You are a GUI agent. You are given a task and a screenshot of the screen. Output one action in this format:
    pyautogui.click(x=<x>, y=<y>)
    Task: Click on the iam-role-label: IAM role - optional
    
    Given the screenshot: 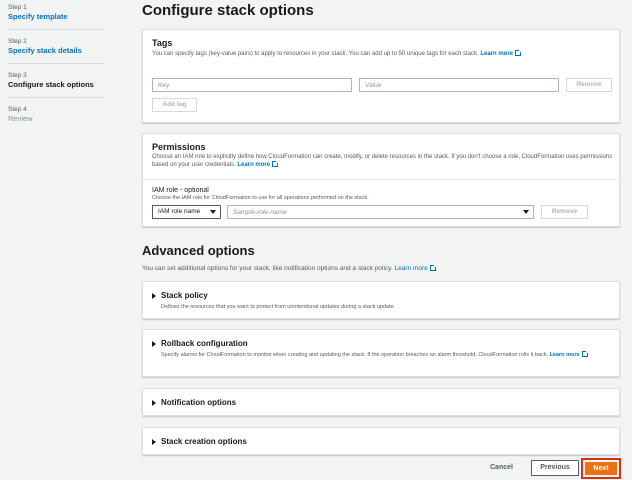 What is the action you would take?
    pyautogui.click(x=180, y=190)
    